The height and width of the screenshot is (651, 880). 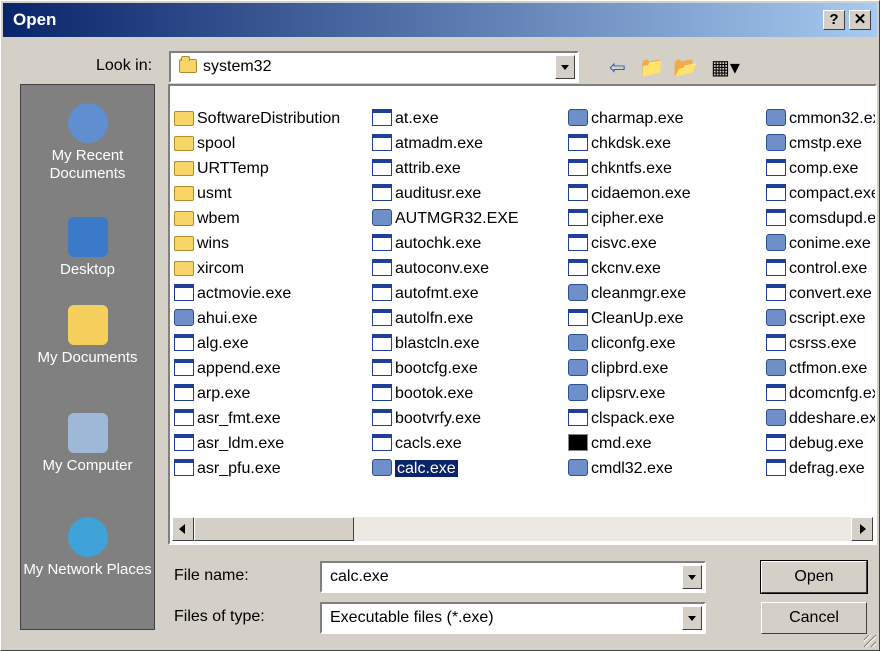 What do you see at coordinates (445, 218) in the screenshot?
I see `file-item: AUTMGR32.EXE` at bounding box center [445, 218].